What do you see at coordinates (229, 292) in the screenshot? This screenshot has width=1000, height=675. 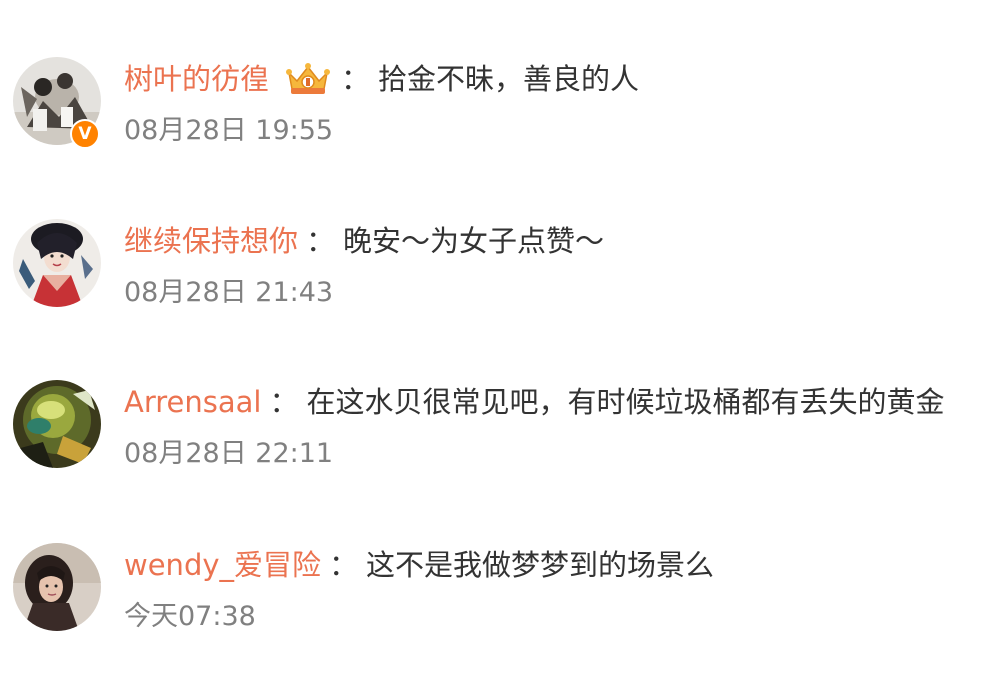 I see `comment-timestamp: 08月28日 21:43` at bounding box center [229, 292].